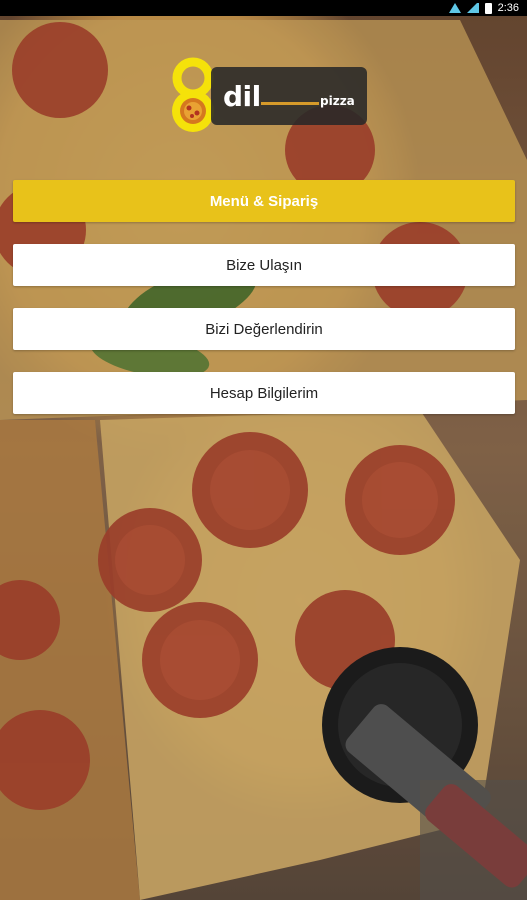 This screenshot has height=900, width=527. Describe the element at coordinates (242, 96) in the screenshot. I see `logo-wordmark: dil` at that location.